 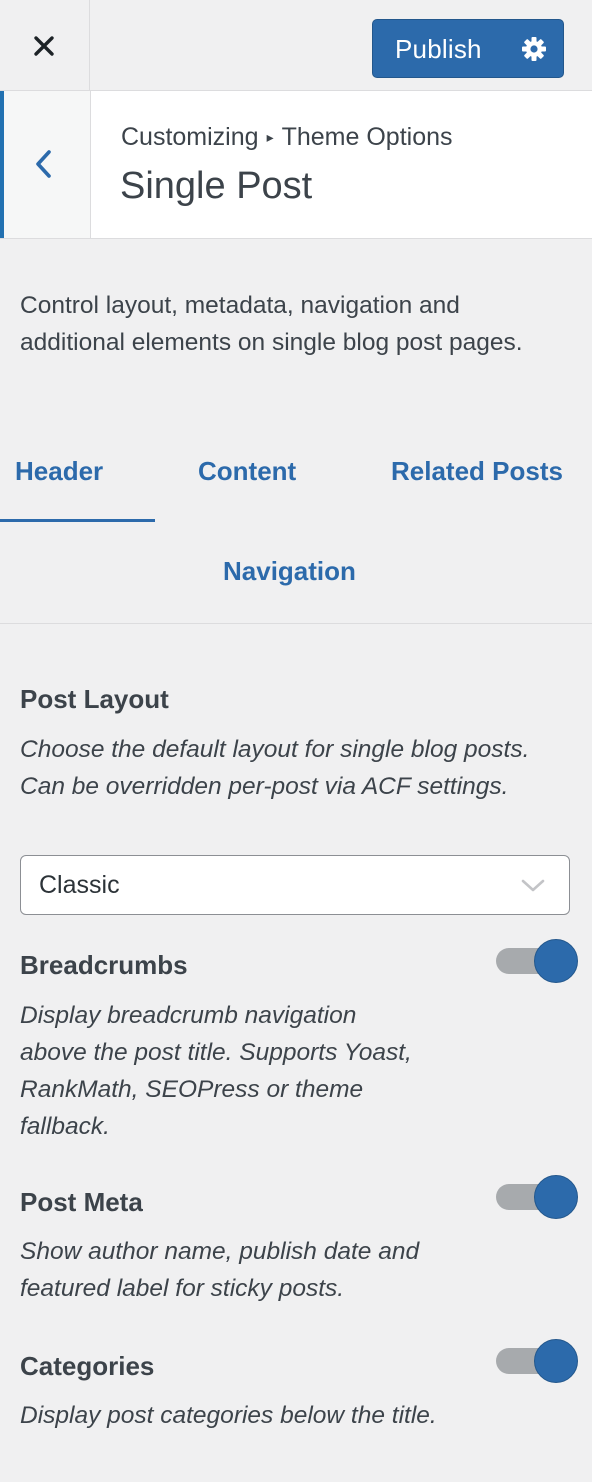 I want to click on section-header: Customizing ▸ Theme Options Single Post, so click(x=296, y=165).